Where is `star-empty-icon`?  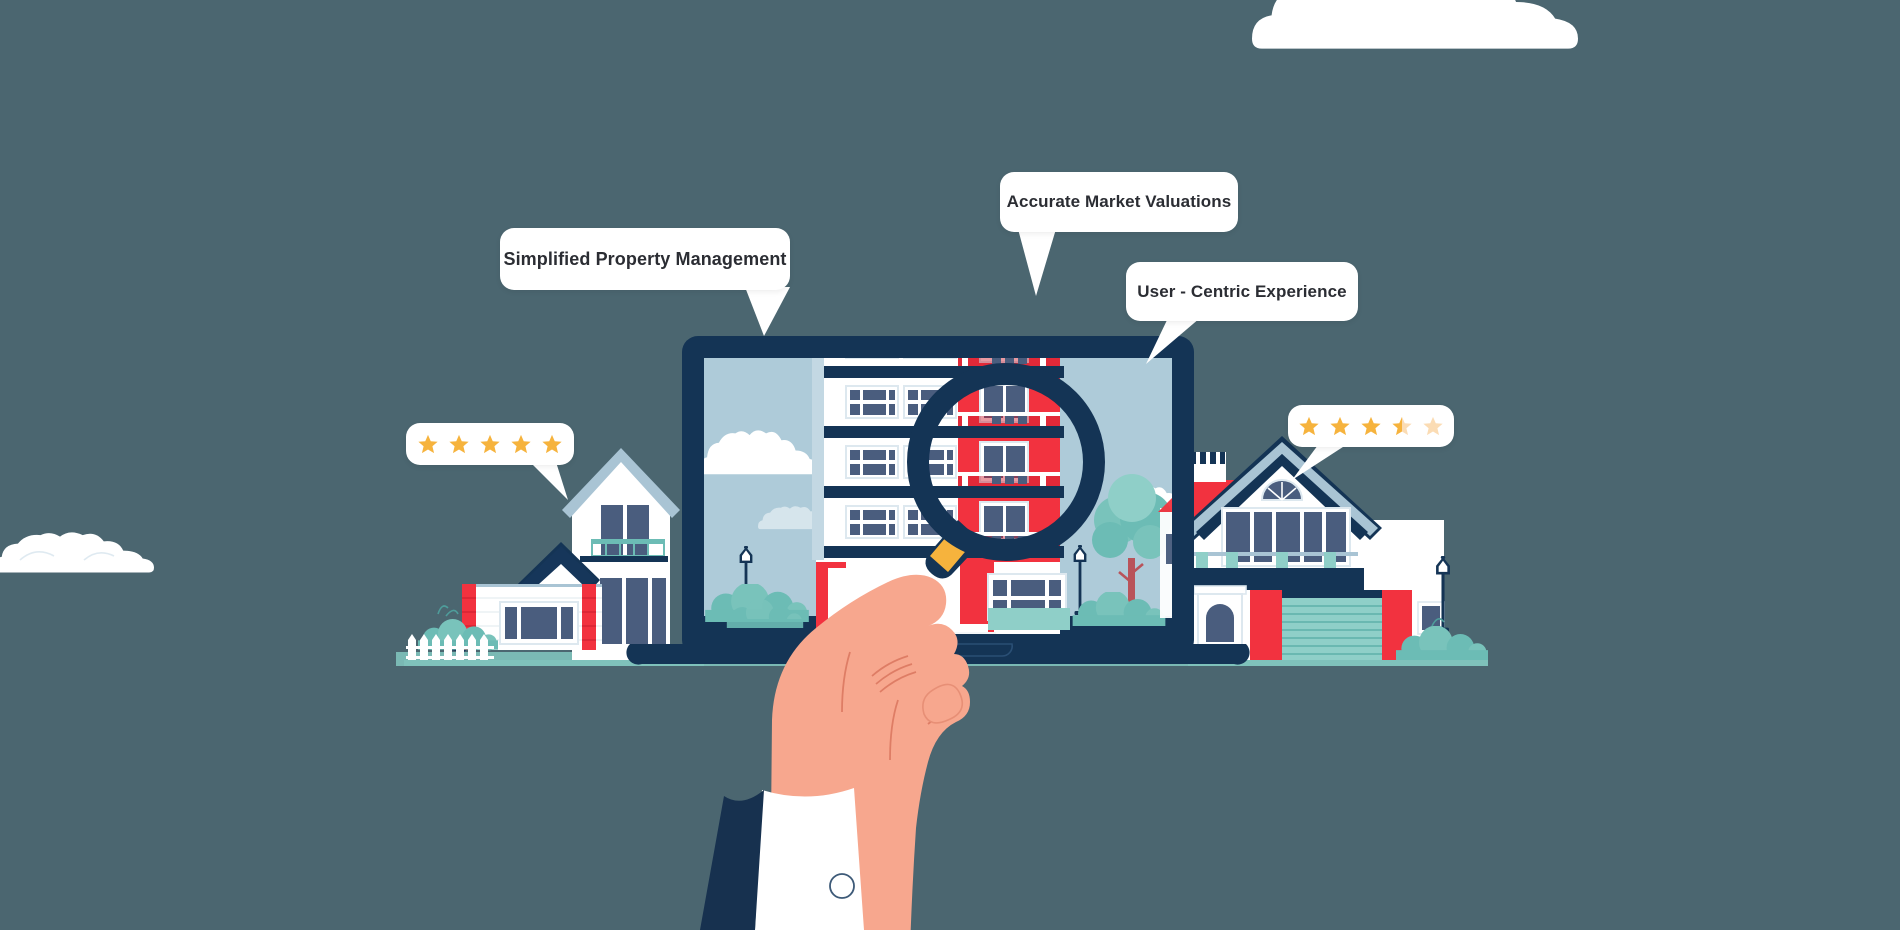
star-empty-icon is located at coordinates (1433, 426).